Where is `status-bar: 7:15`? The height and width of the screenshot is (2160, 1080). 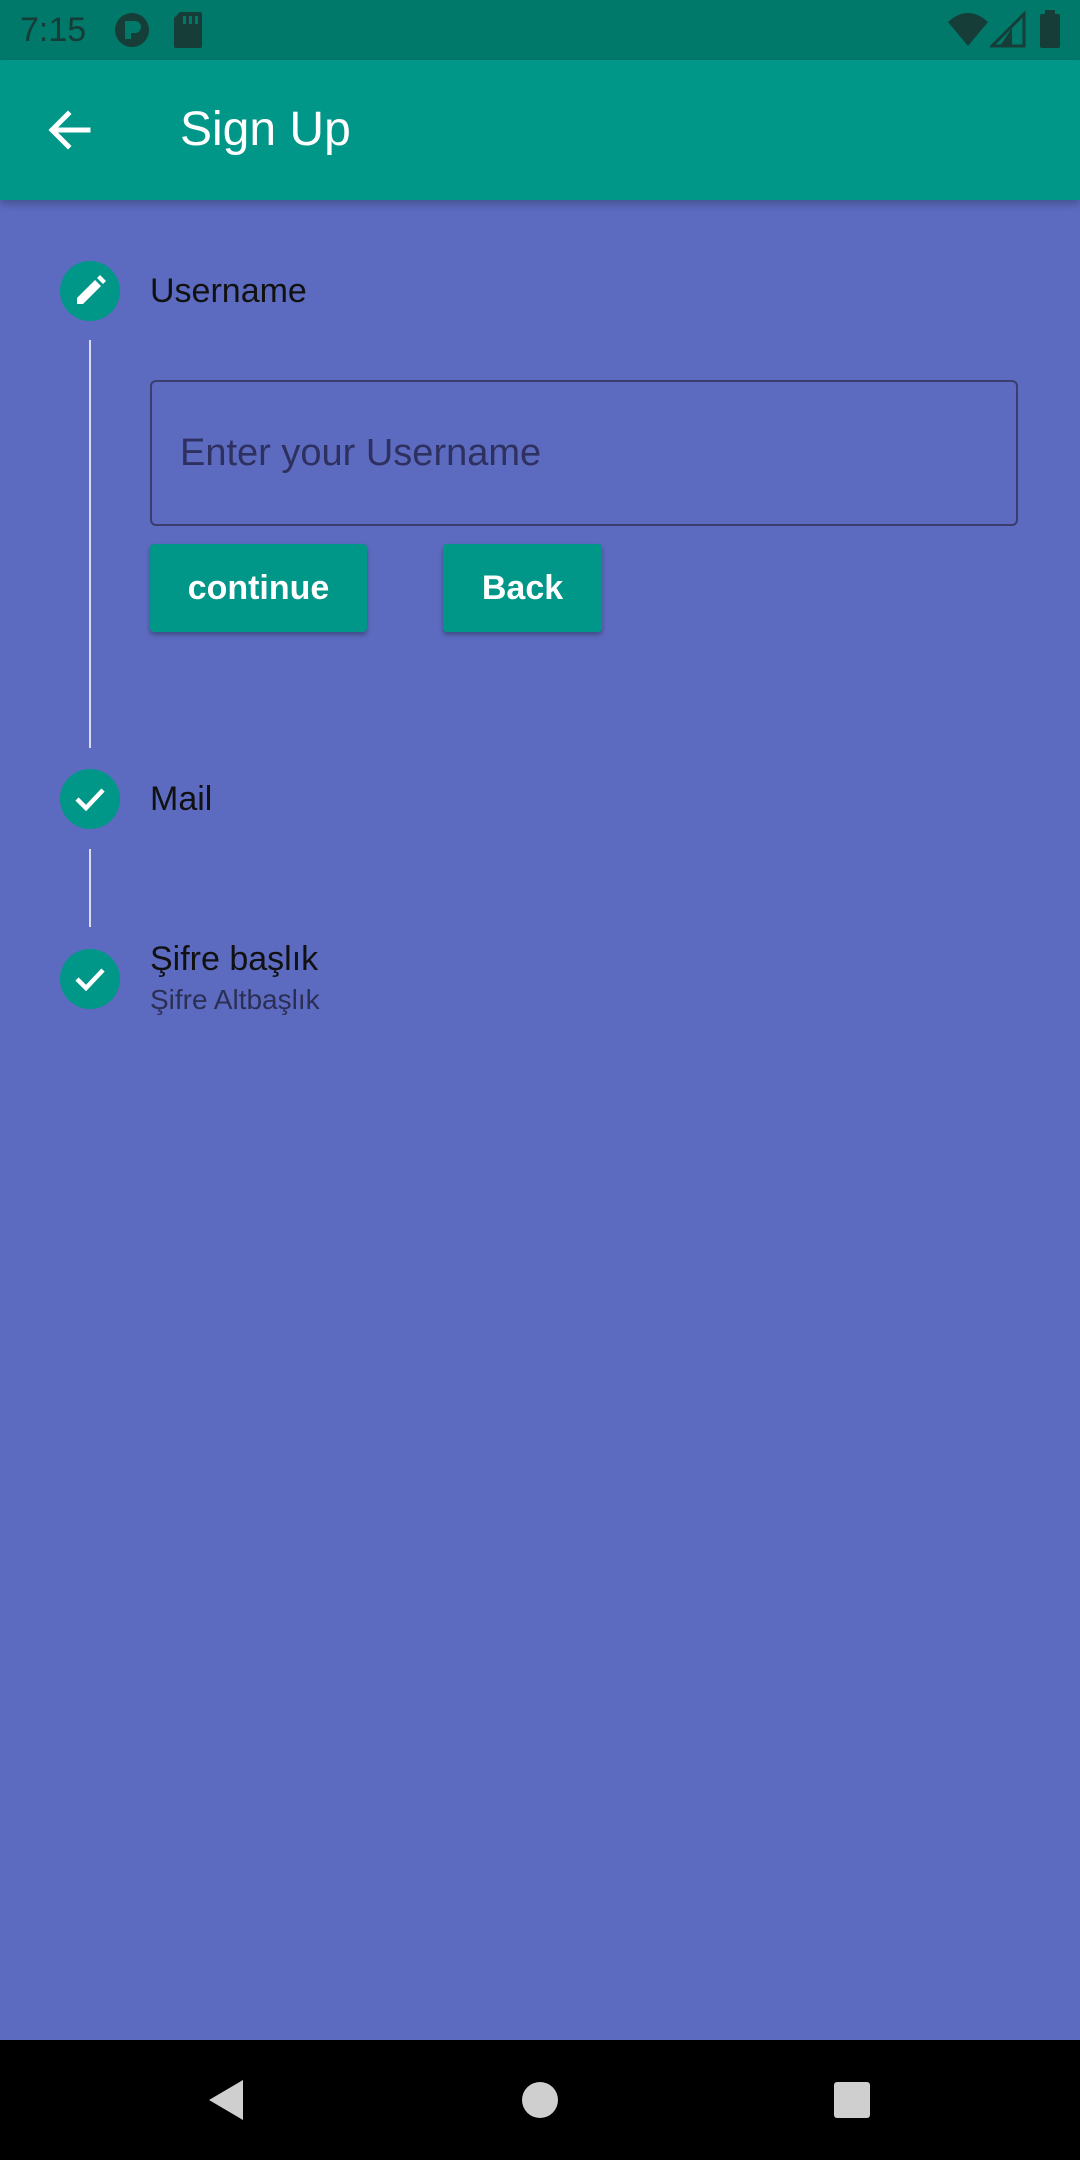 status-bar: 7:15 is located at coordinates (540, 30).